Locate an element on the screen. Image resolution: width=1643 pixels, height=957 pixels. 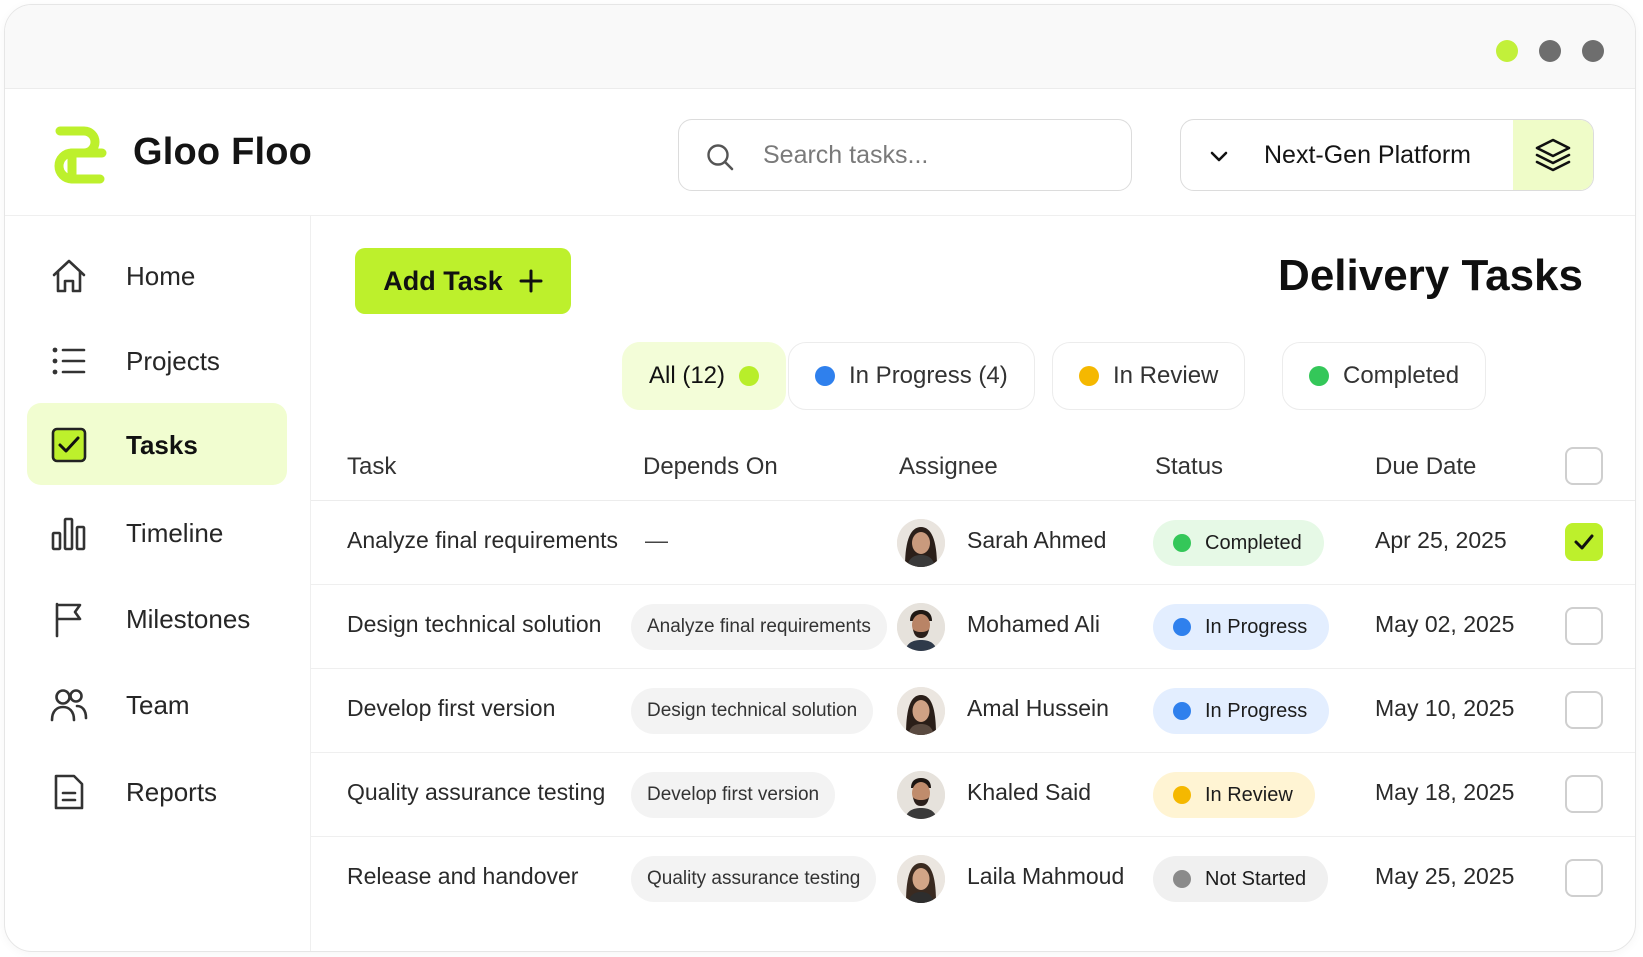
search-input is located at coordinates (938, 155).